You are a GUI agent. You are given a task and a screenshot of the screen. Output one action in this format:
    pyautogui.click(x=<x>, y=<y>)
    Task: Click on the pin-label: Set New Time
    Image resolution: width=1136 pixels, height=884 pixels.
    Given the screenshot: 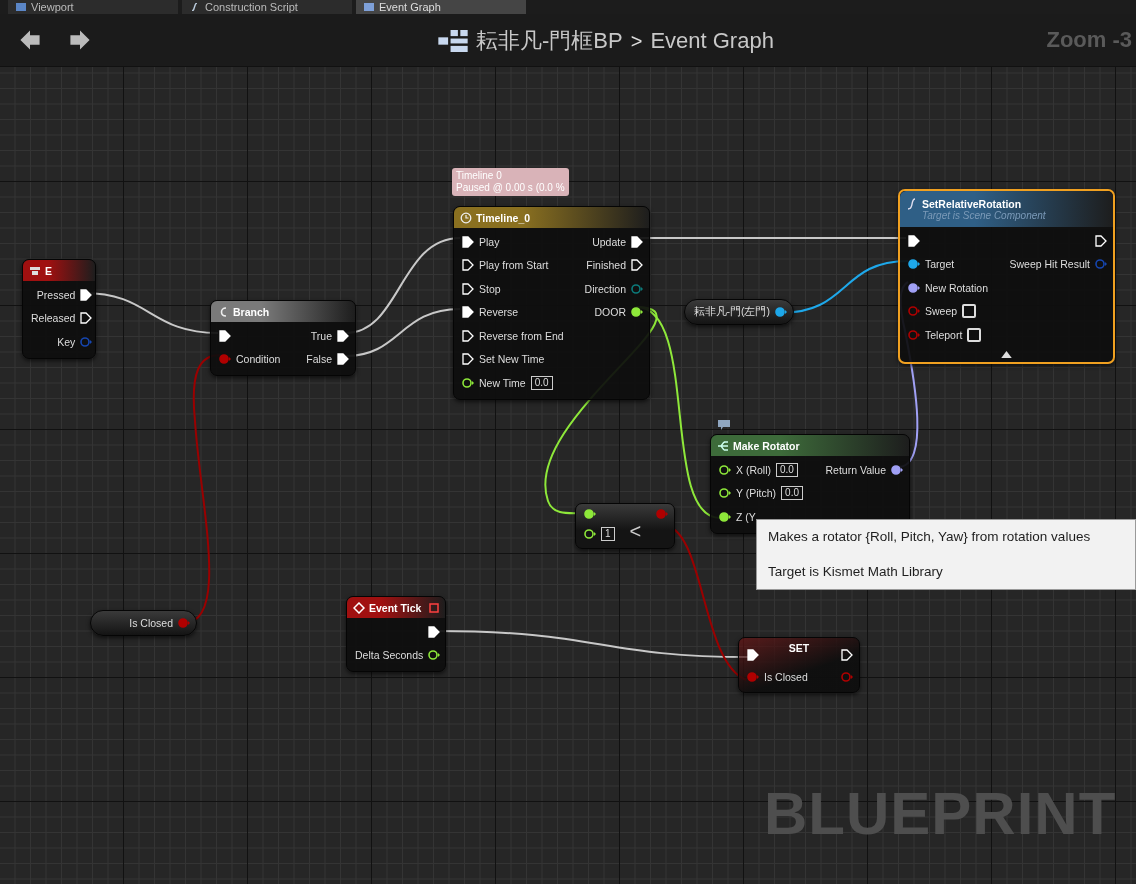 What is the action you would take?
    pyautogui.click(x=512, y=359)
    